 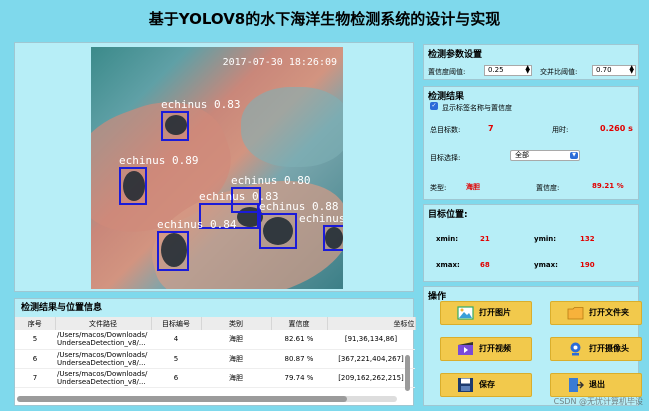 What do you see at coordinates (546, 265) in the screenshot?
I see `ymax-label: ymax:` at bounding box center [546, 265].